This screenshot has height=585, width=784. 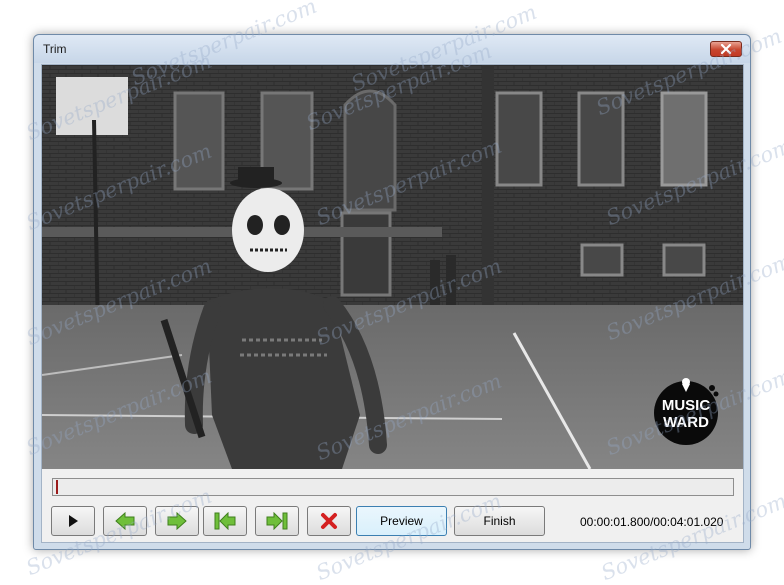 I want to click on delete-icon, so click(x=329, y=521).